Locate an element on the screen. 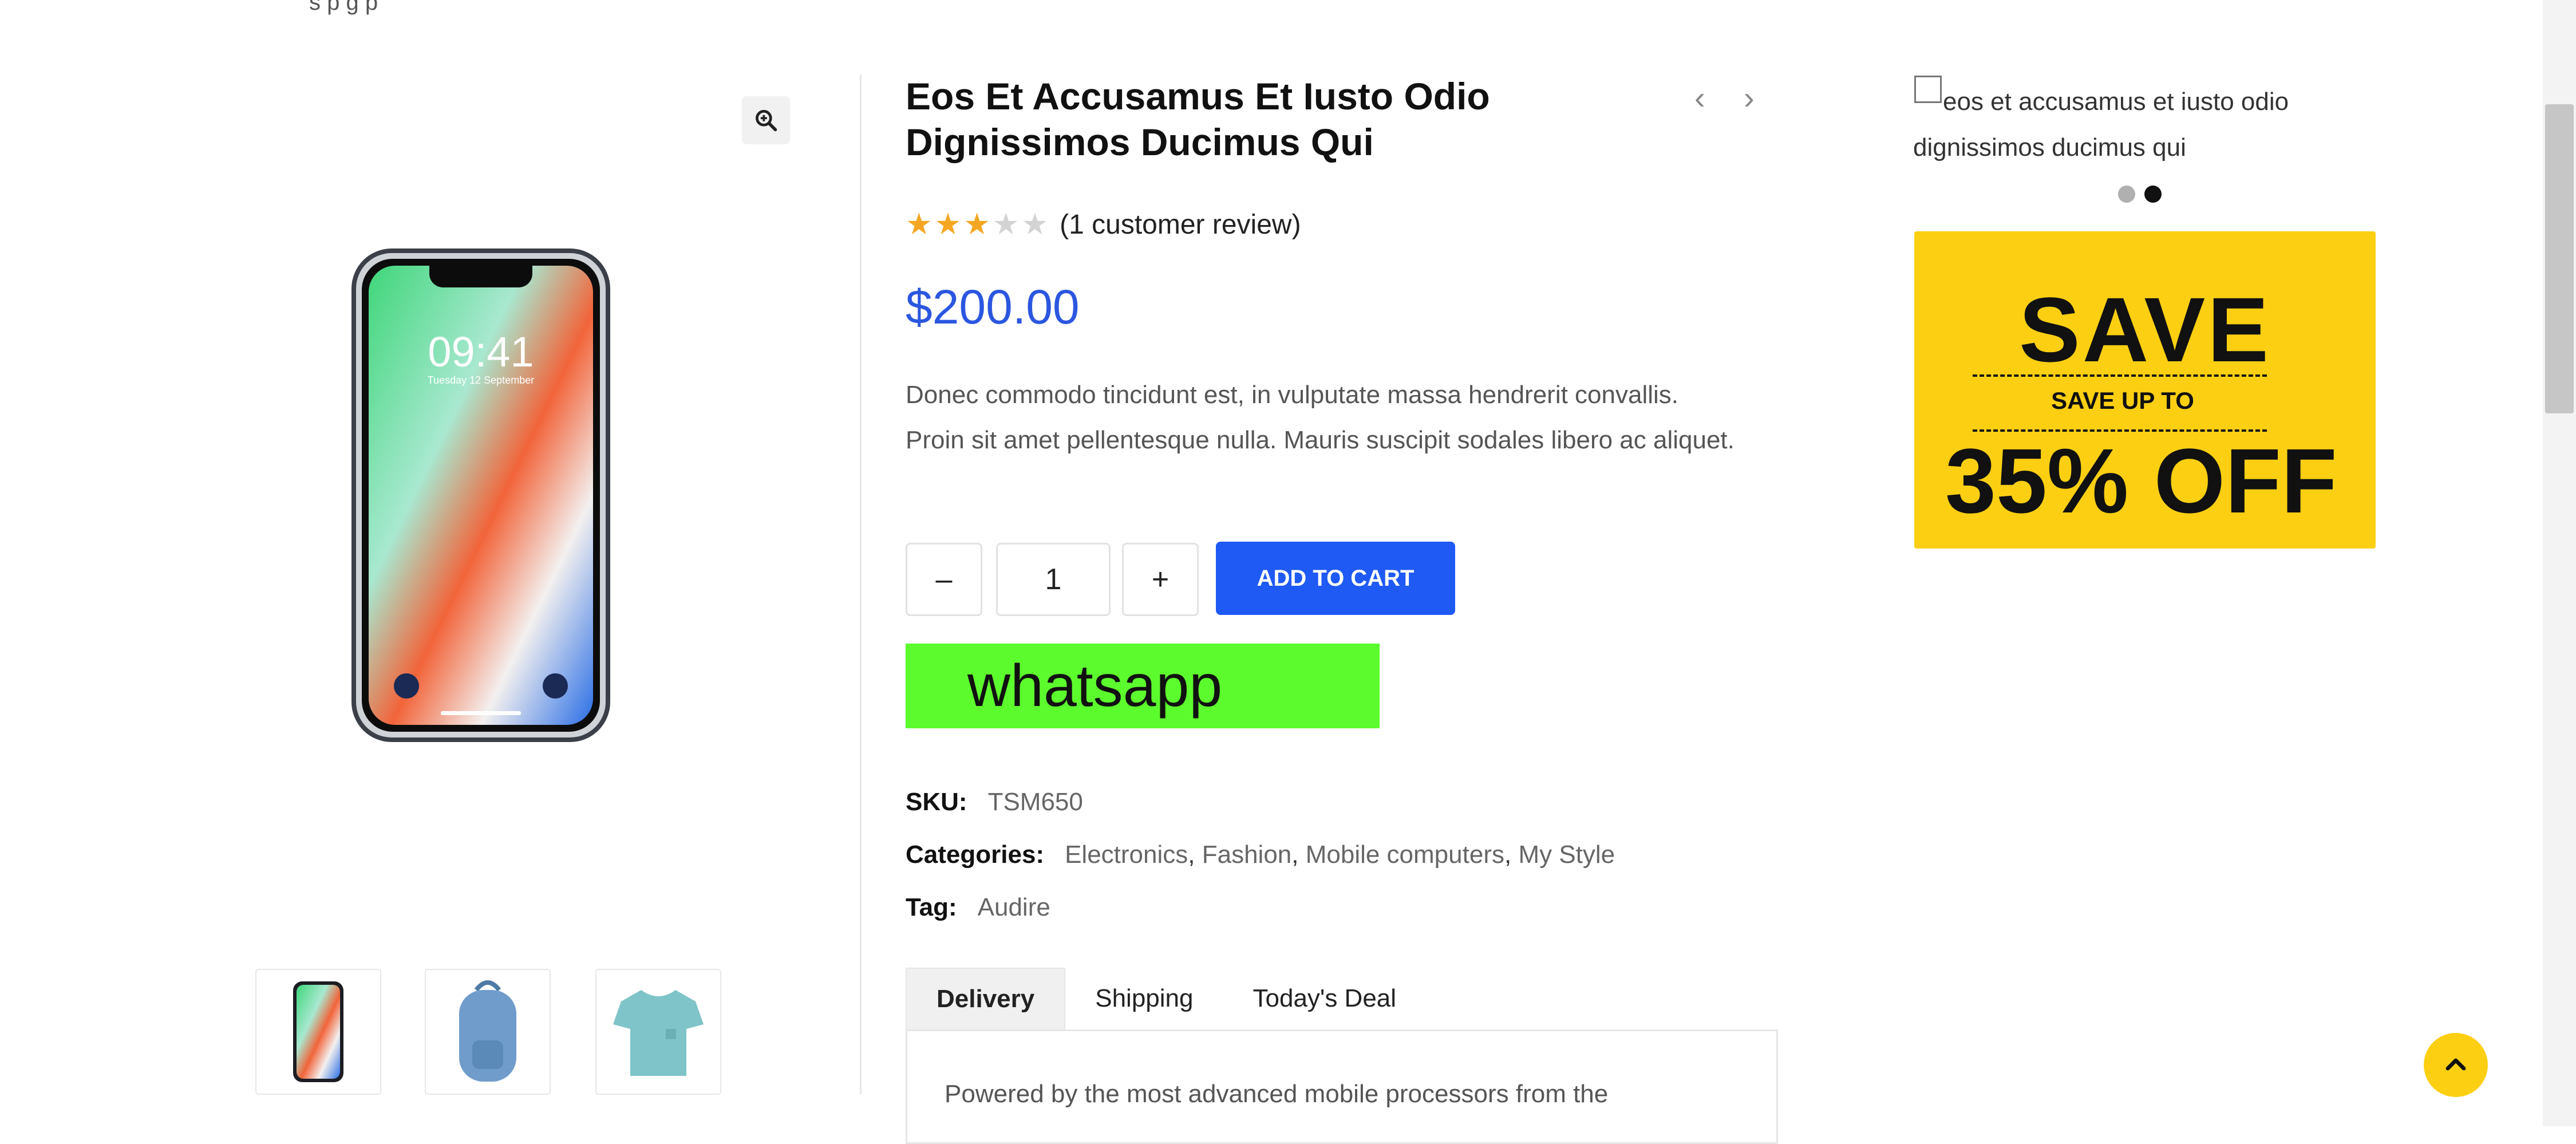 Image resolution: width=2576 pixels, height=1144 pixels. thumbnail-phone is located at coordinates (318, 1032).